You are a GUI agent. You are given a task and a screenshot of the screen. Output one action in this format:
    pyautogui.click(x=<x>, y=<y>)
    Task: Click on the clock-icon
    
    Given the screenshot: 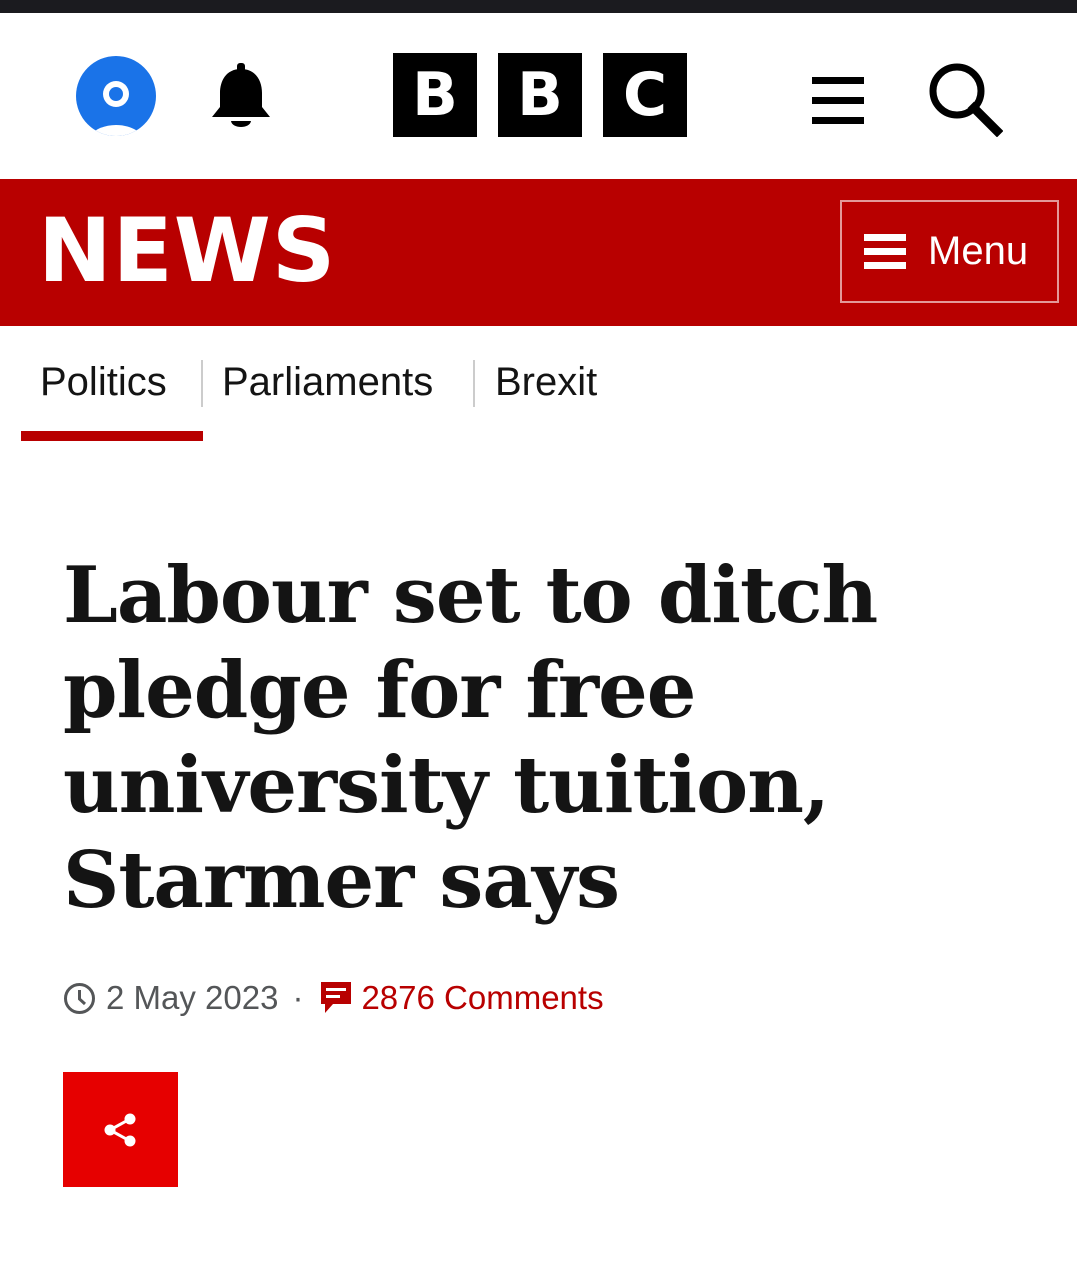 What is the action you would take?
    pyautogui.click(x=79, y=998)
    